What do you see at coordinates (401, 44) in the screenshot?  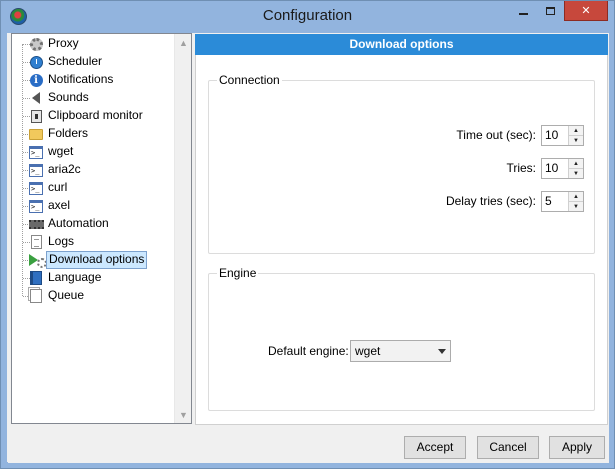 I see `panel-header: Download options` at bounding box center [401, 44].